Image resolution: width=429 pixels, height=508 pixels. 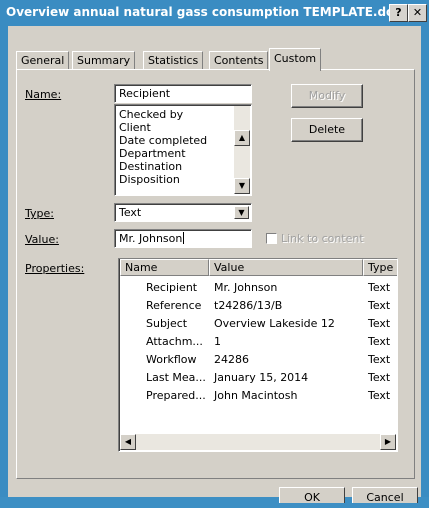 I want to click on table-row: Subject Overview Lakeside 12 Text, so click(x=255, y=323).